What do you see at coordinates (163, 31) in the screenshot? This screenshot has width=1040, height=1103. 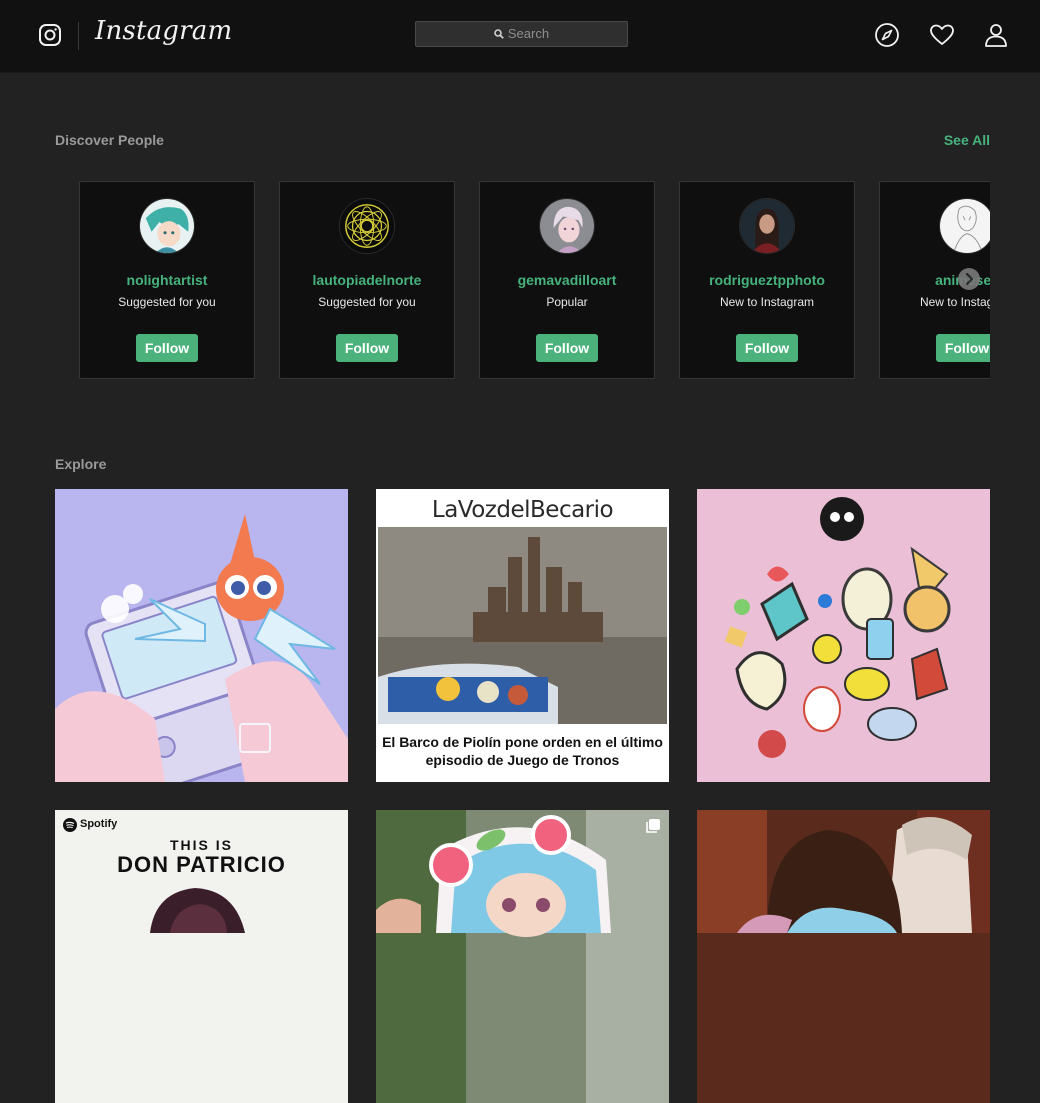 I see `instagram-wordmark: Instagram` at bounding box center [163, 31].